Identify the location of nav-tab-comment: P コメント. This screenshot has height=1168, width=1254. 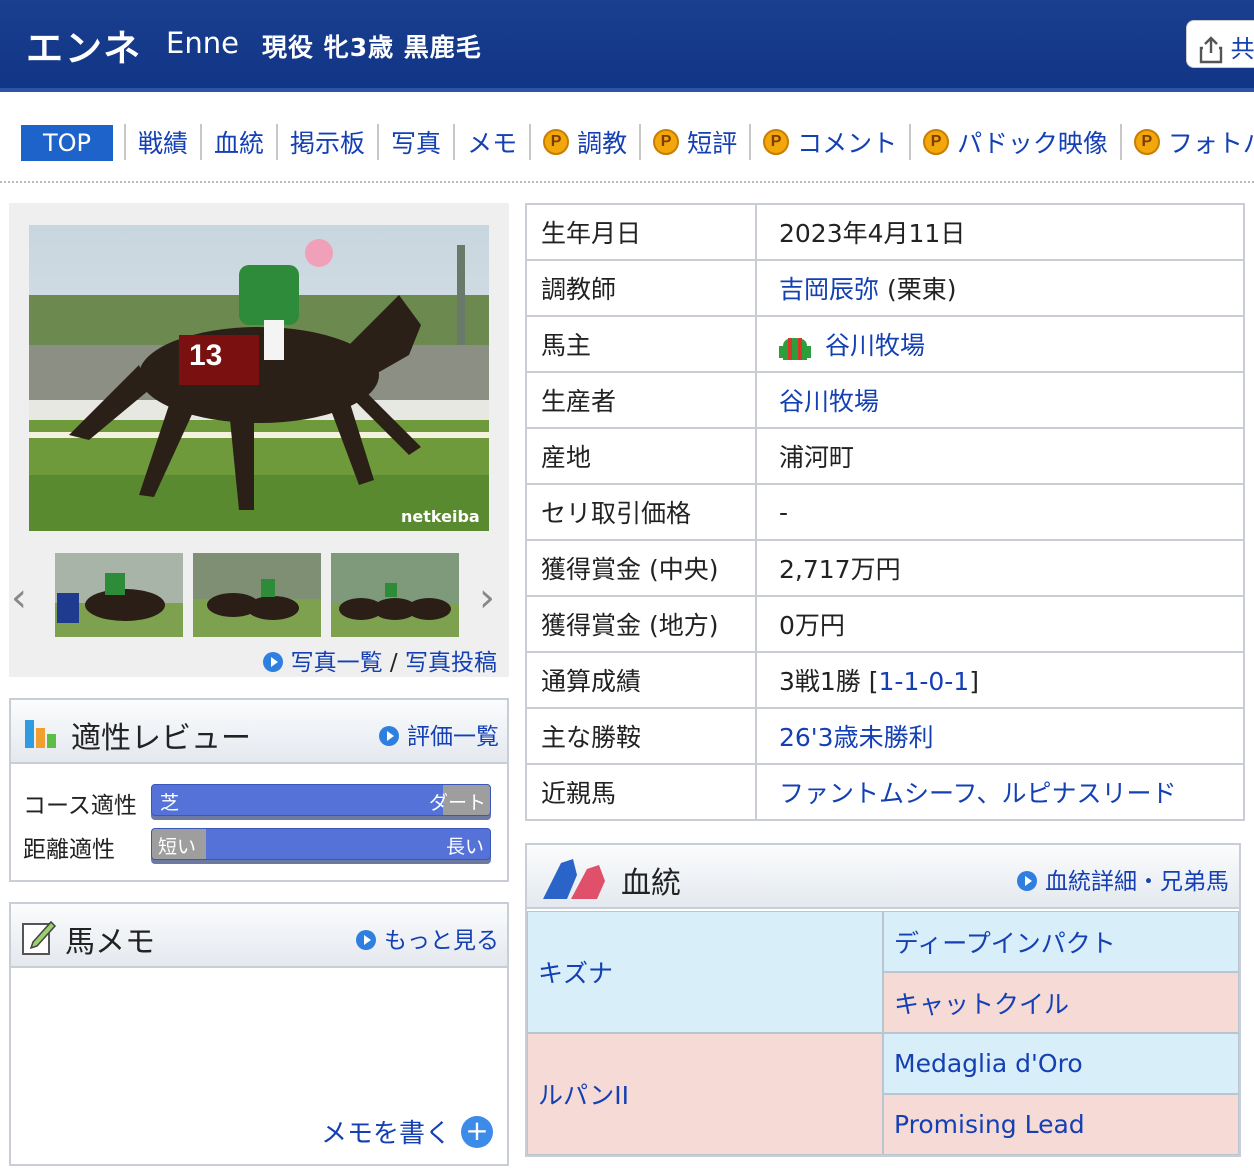
(829, 142).